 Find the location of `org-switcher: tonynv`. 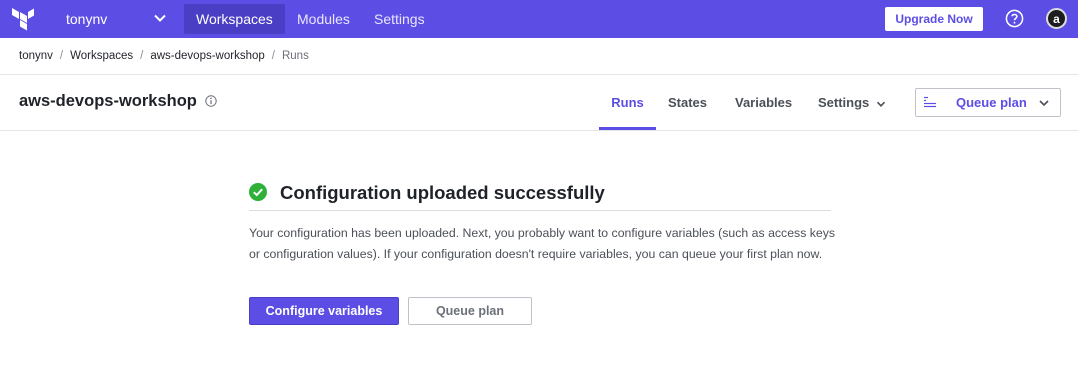

org-switcher: tonynv is located at coordinates (86, 19).